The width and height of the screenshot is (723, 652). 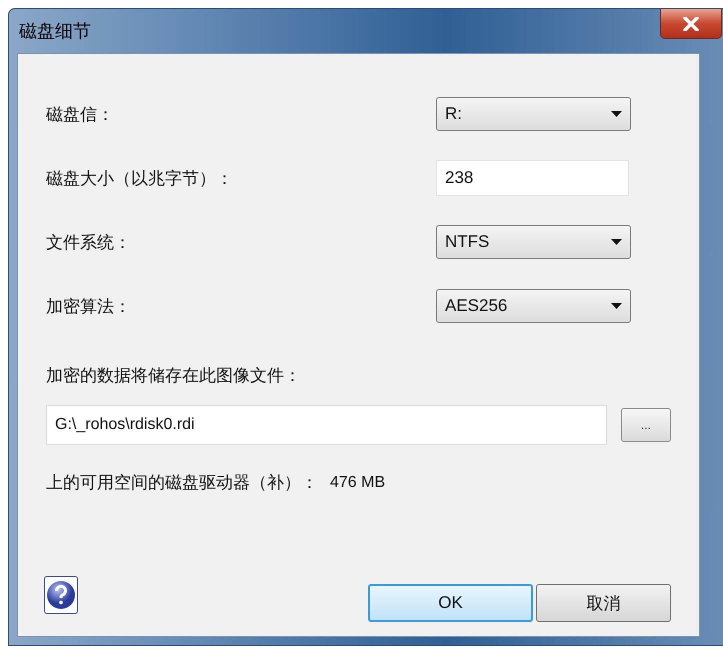 I want to click on close-icon, so click(x=691, y=23).